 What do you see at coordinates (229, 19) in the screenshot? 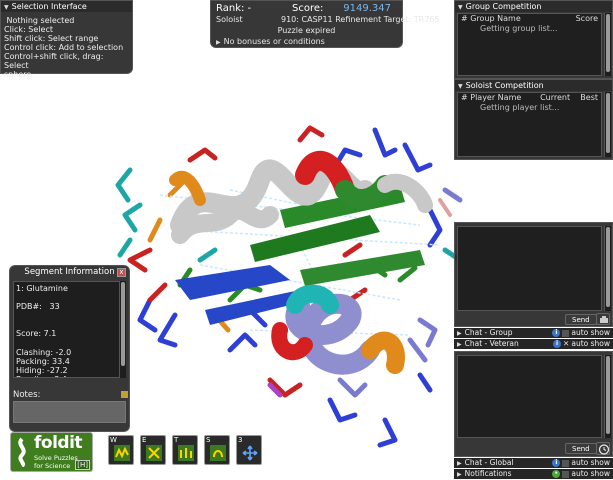
I see `mode-label: Soloist` at bounding box center [229, 19].